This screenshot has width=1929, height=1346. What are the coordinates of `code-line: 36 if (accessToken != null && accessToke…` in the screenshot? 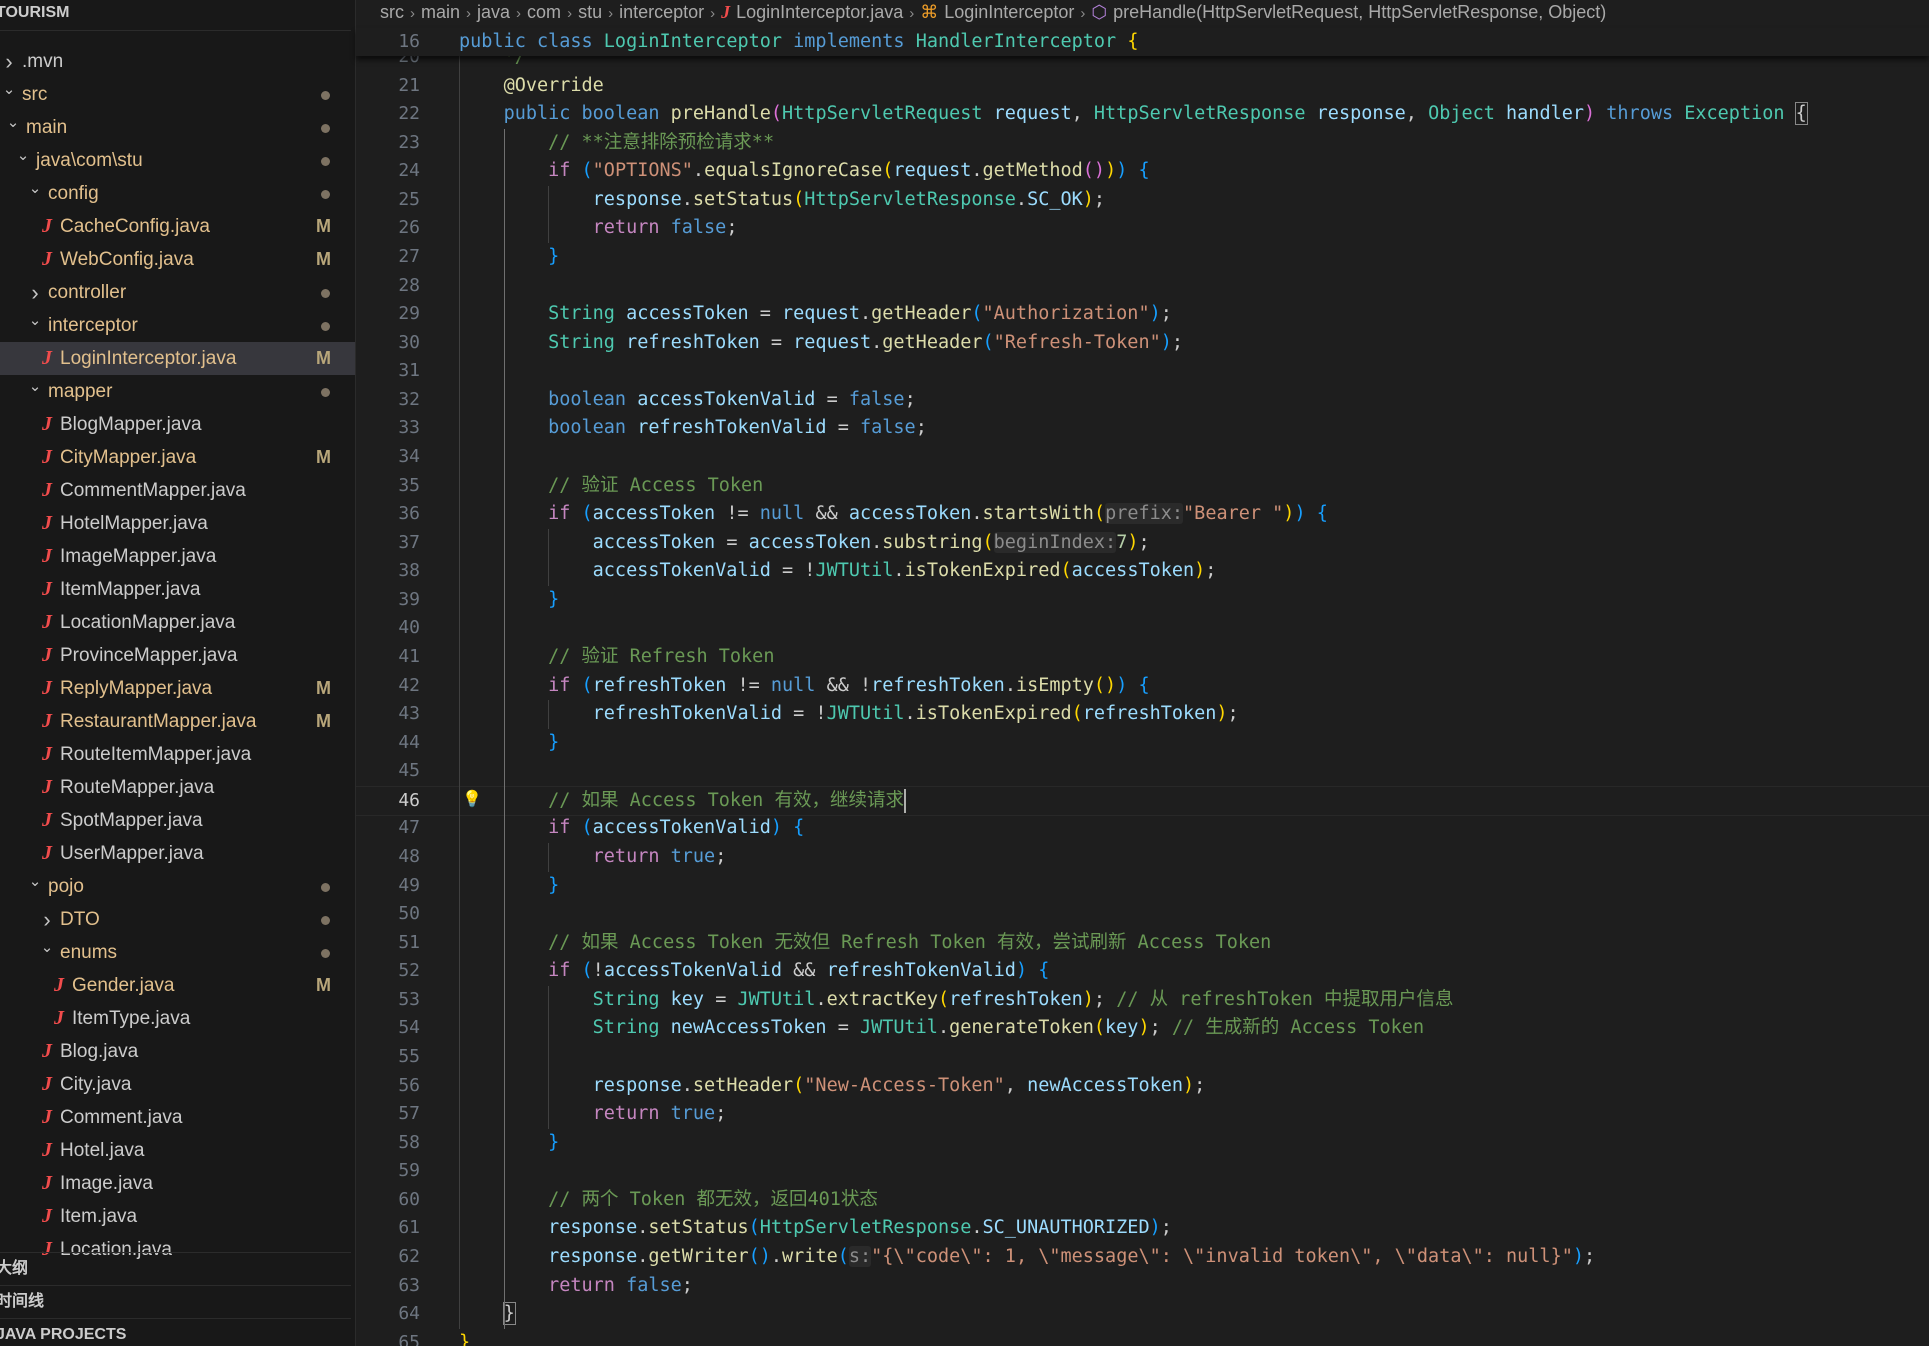 It's located at (1142, 514).